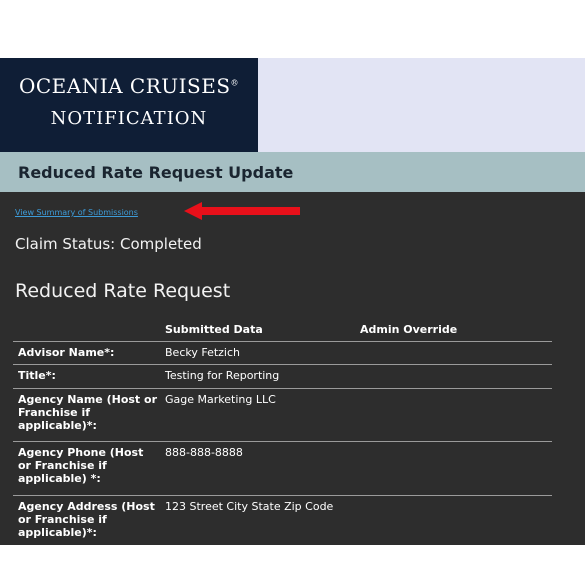  Describe the element at coordinates (222, 375) in the screenshot. I see `row-value: Testing for Reporting` at that location.